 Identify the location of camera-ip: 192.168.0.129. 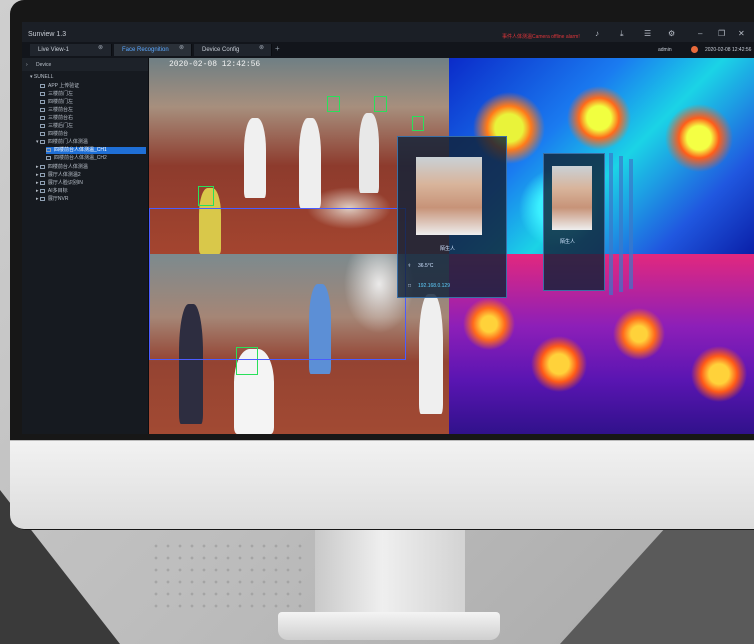
(434, 286).